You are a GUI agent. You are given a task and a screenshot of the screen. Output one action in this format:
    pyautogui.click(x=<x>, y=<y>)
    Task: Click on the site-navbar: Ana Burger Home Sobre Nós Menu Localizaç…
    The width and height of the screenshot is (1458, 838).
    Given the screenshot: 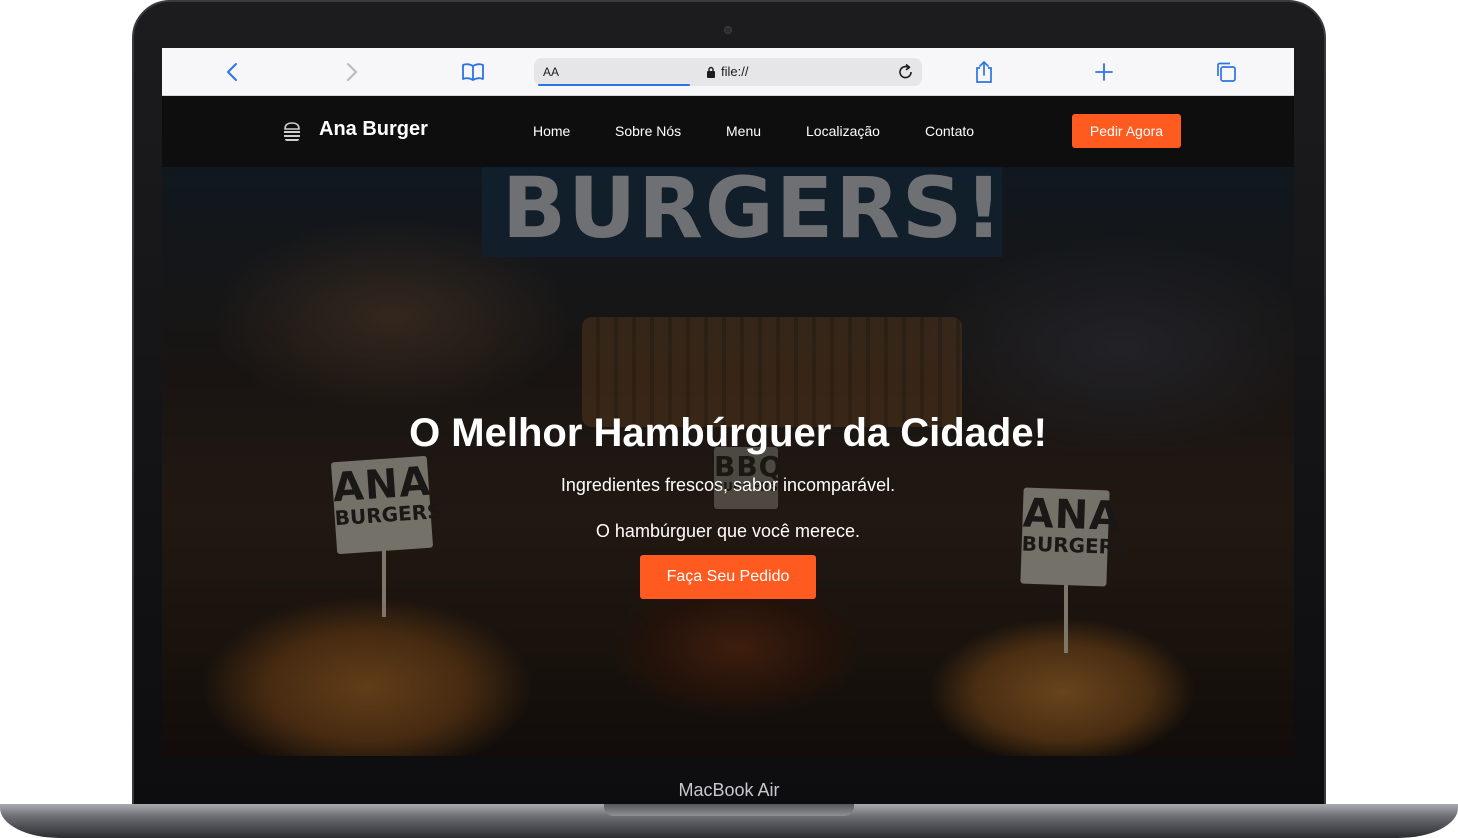 What is the action you would take?
    pyautogui.click(x=728, y=131)
    